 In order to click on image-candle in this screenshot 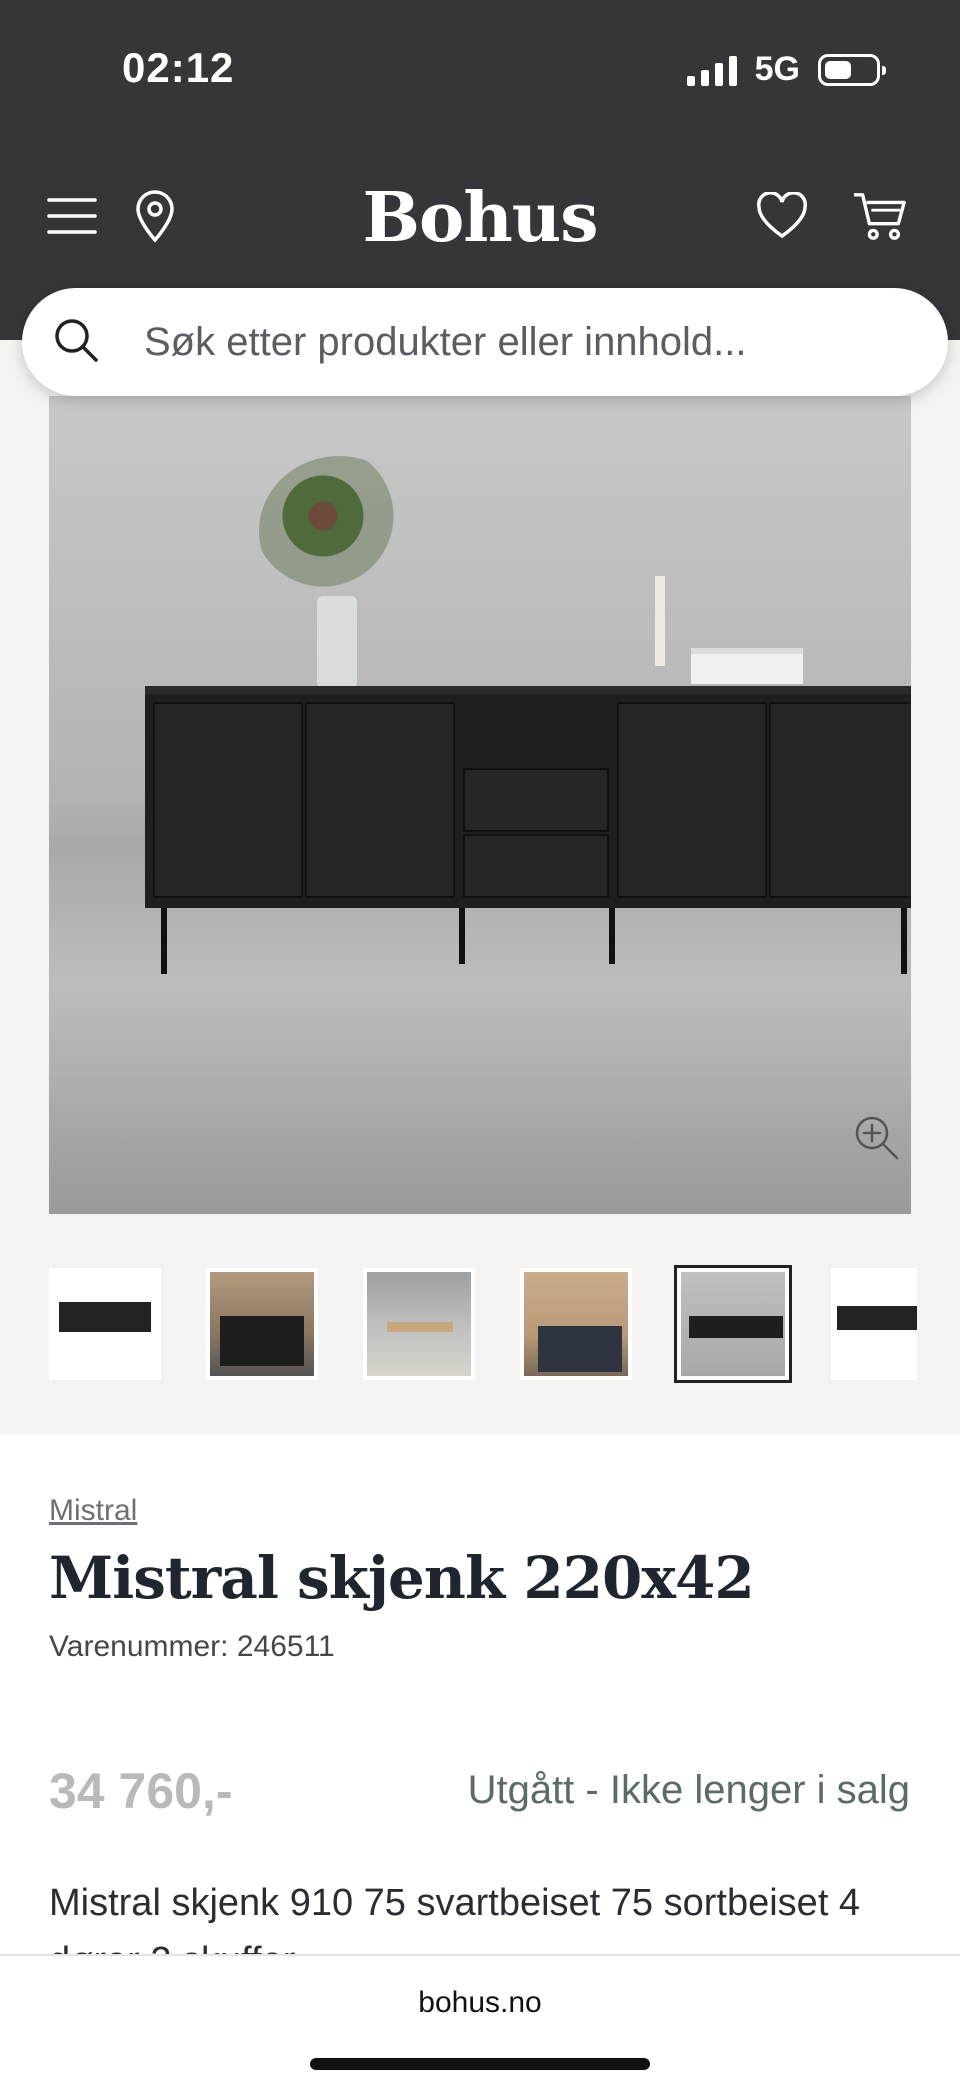, I will do `click(660, 621)`.